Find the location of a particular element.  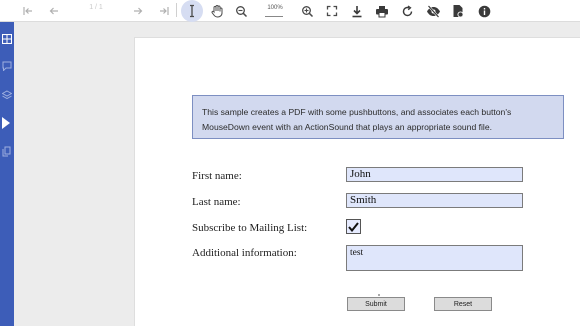

subscribe-label: Subscribe to Mailing List: is located at coordinates (250, 228).